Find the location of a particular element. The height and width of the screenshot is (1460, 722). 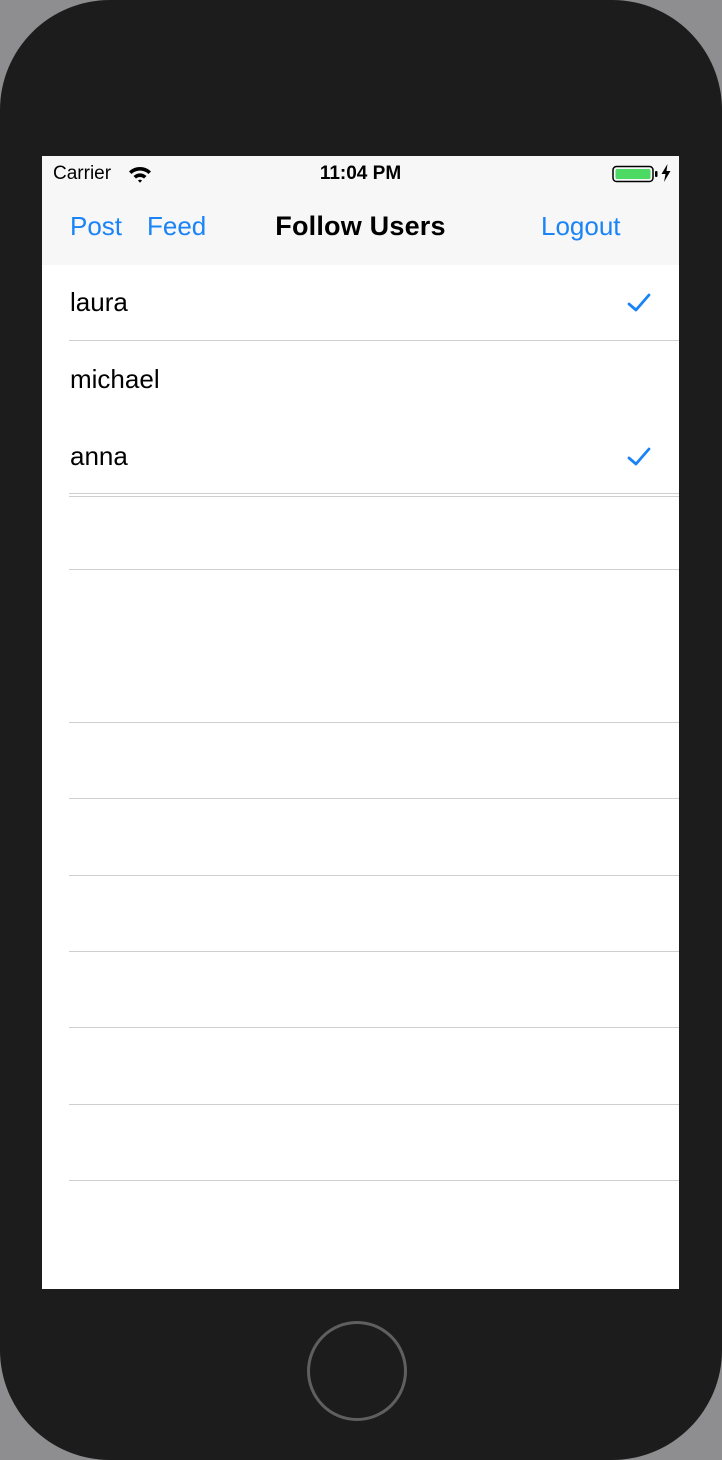

navigation-bar: Post Feed Follow Users Logout is located at coordinates (360, 228).